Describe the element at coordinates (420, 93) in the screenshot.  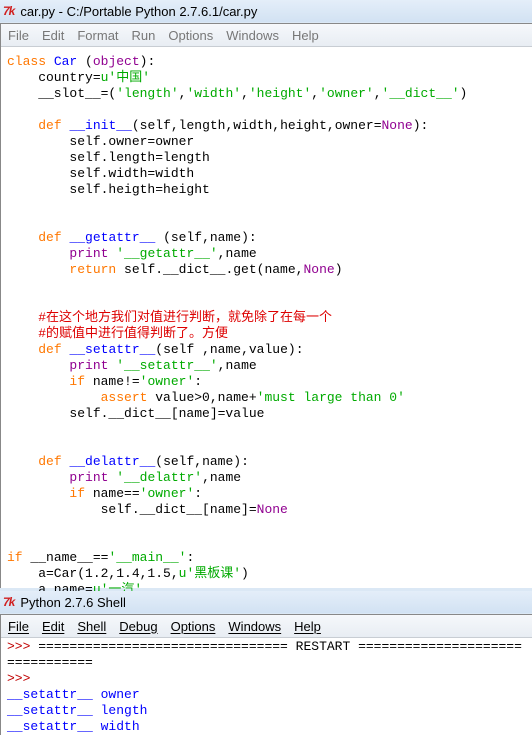
I see `code-token: '__dict__'` at that location.